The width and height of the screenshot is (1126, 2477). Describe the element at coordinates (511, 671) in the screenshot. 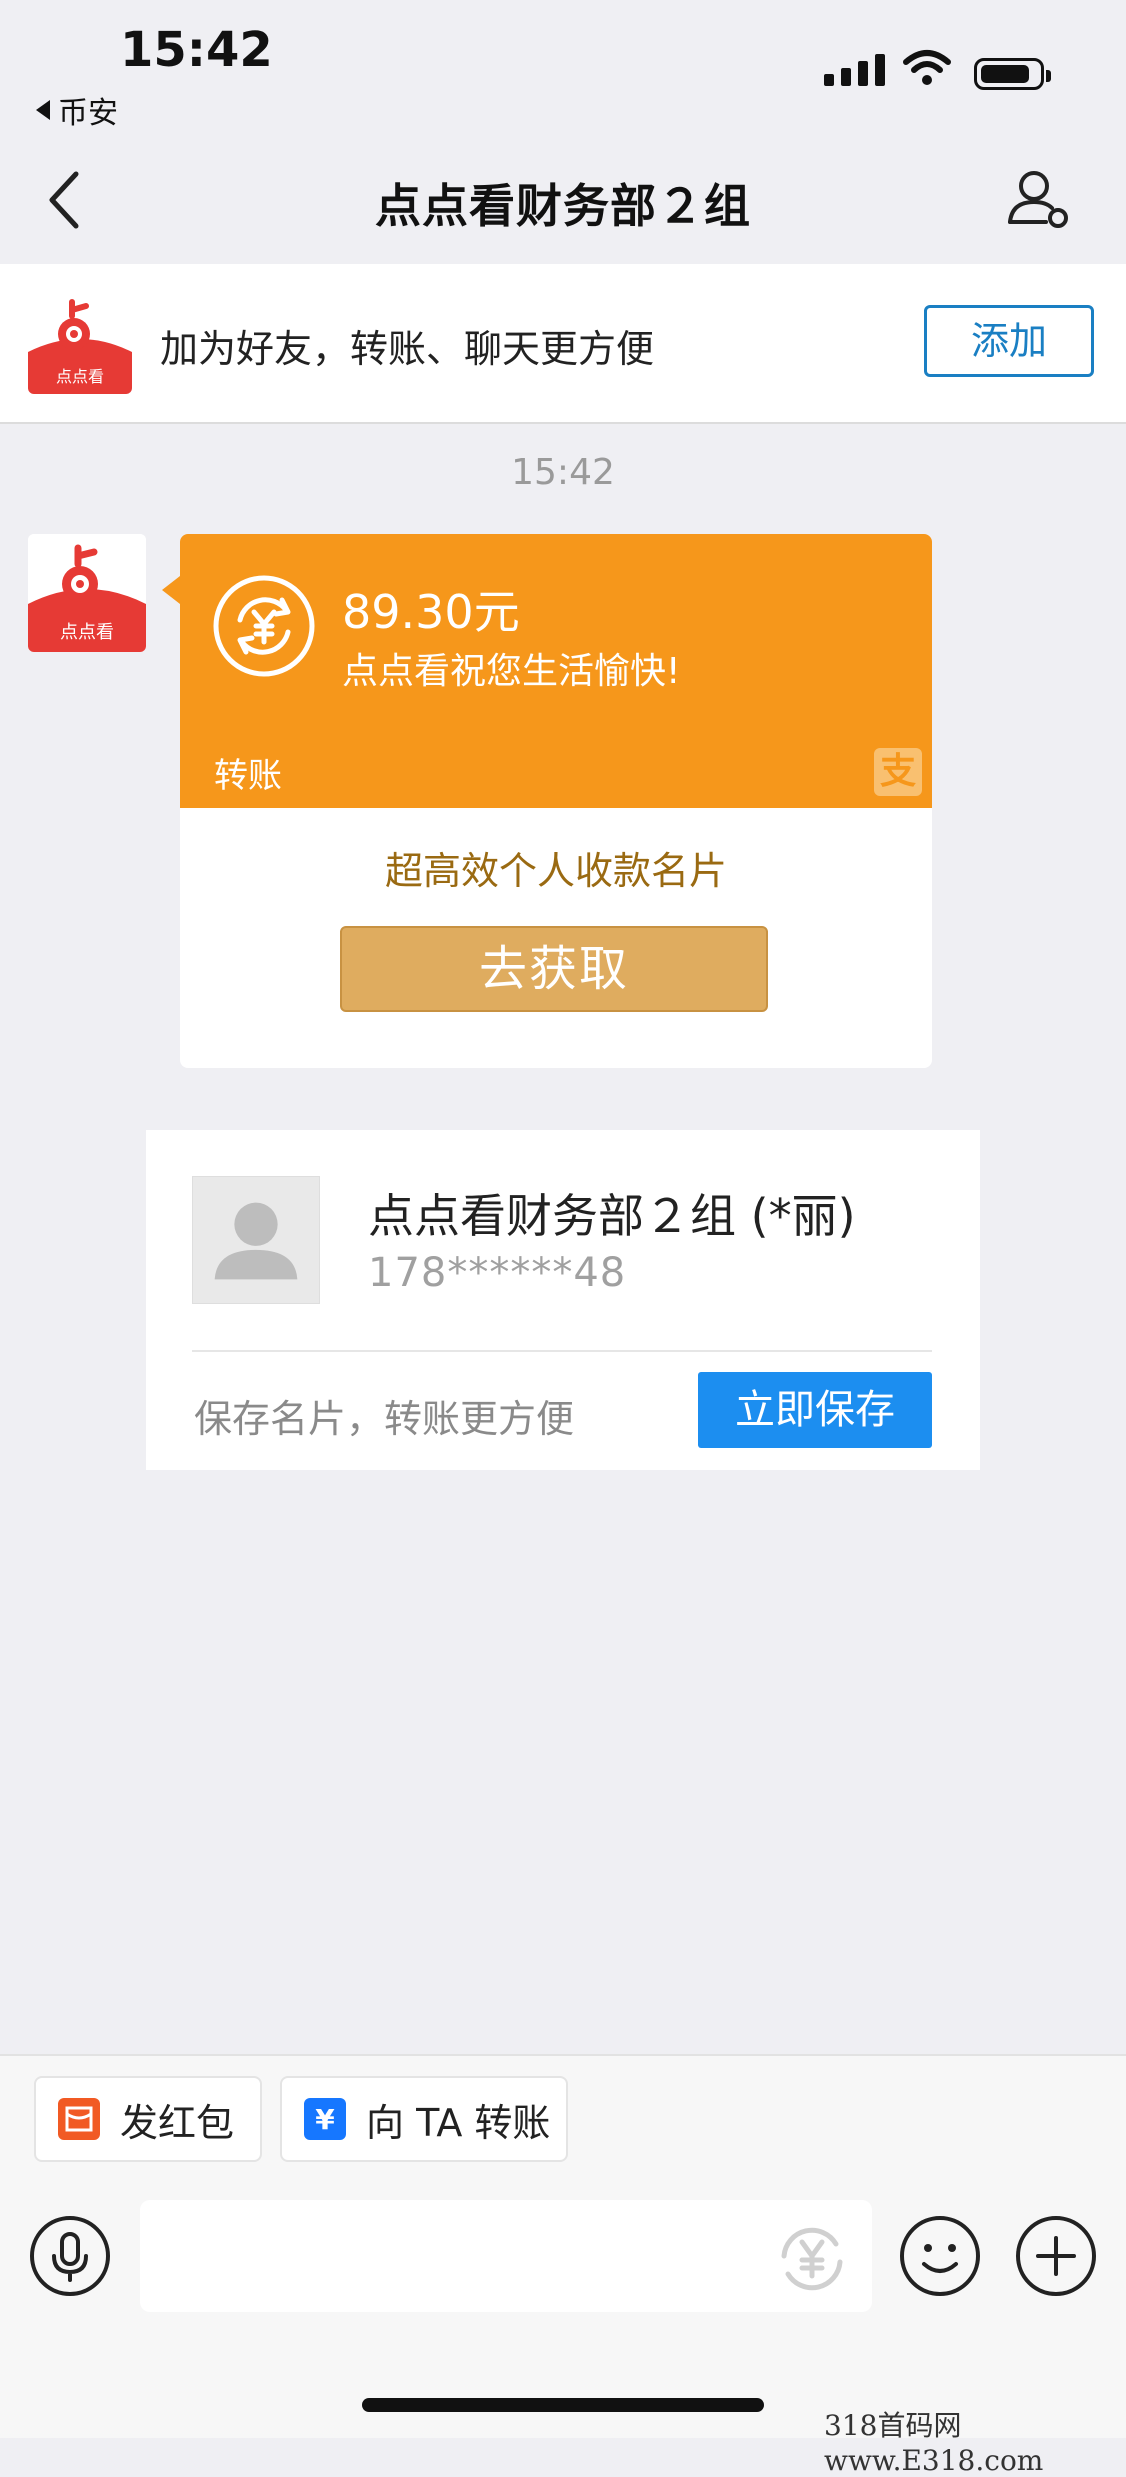

I see `transfer-message: 点点看祝您生活愉快!` at that location.